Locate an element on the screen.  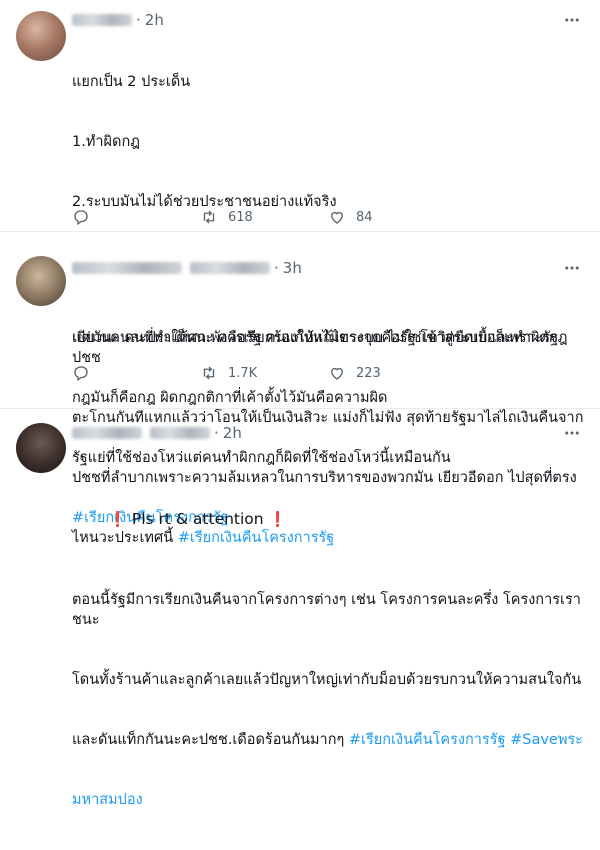
hashtag-link: #Saveพระ is located at coordinates (546, 740).